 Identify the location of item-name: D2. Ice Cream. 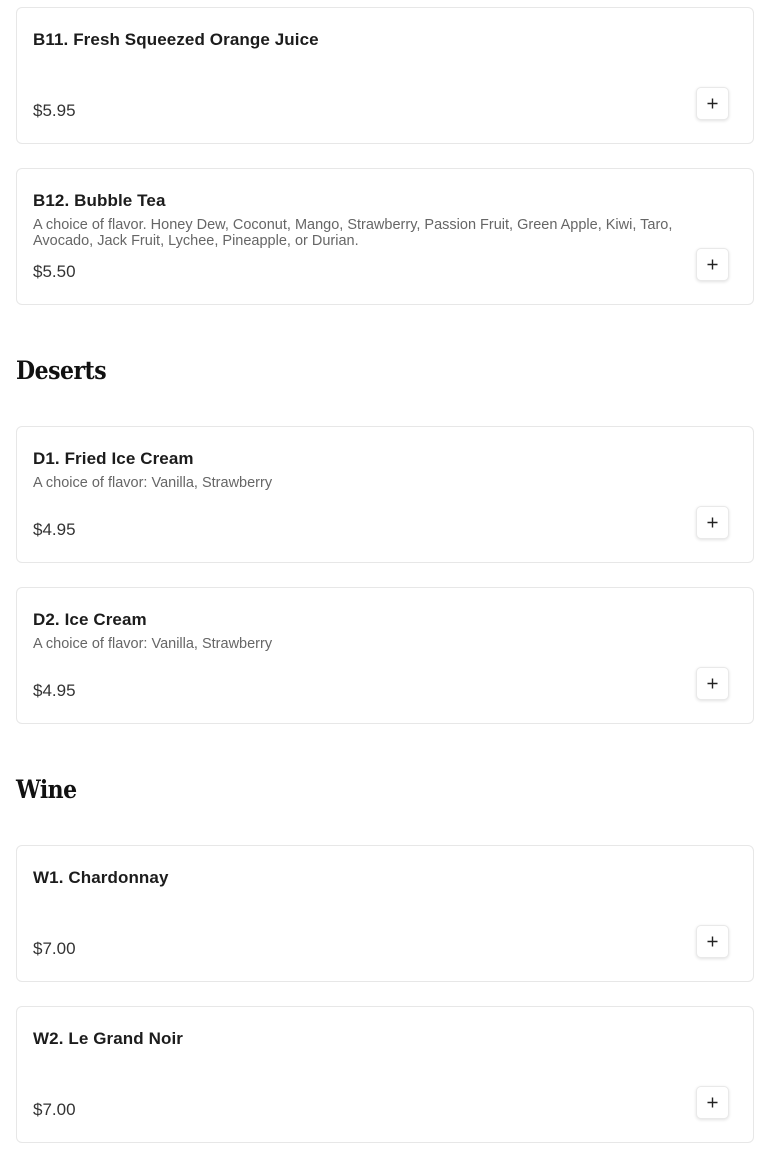
(90, 619).